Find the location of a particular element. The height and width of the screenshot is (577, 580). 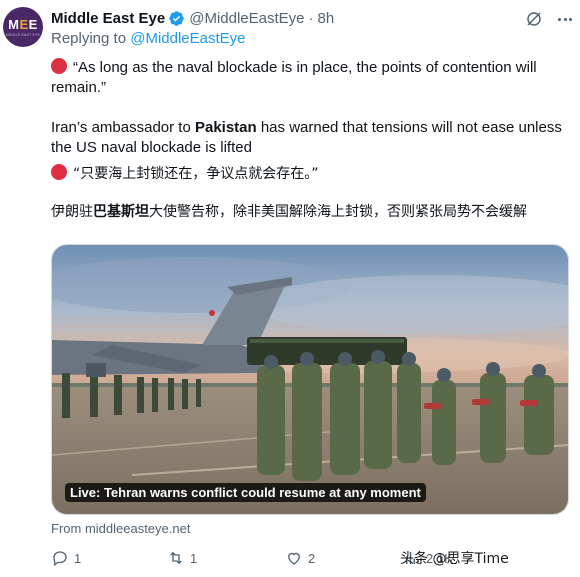

timestamp: 8h is located at coordinates (326, 18).